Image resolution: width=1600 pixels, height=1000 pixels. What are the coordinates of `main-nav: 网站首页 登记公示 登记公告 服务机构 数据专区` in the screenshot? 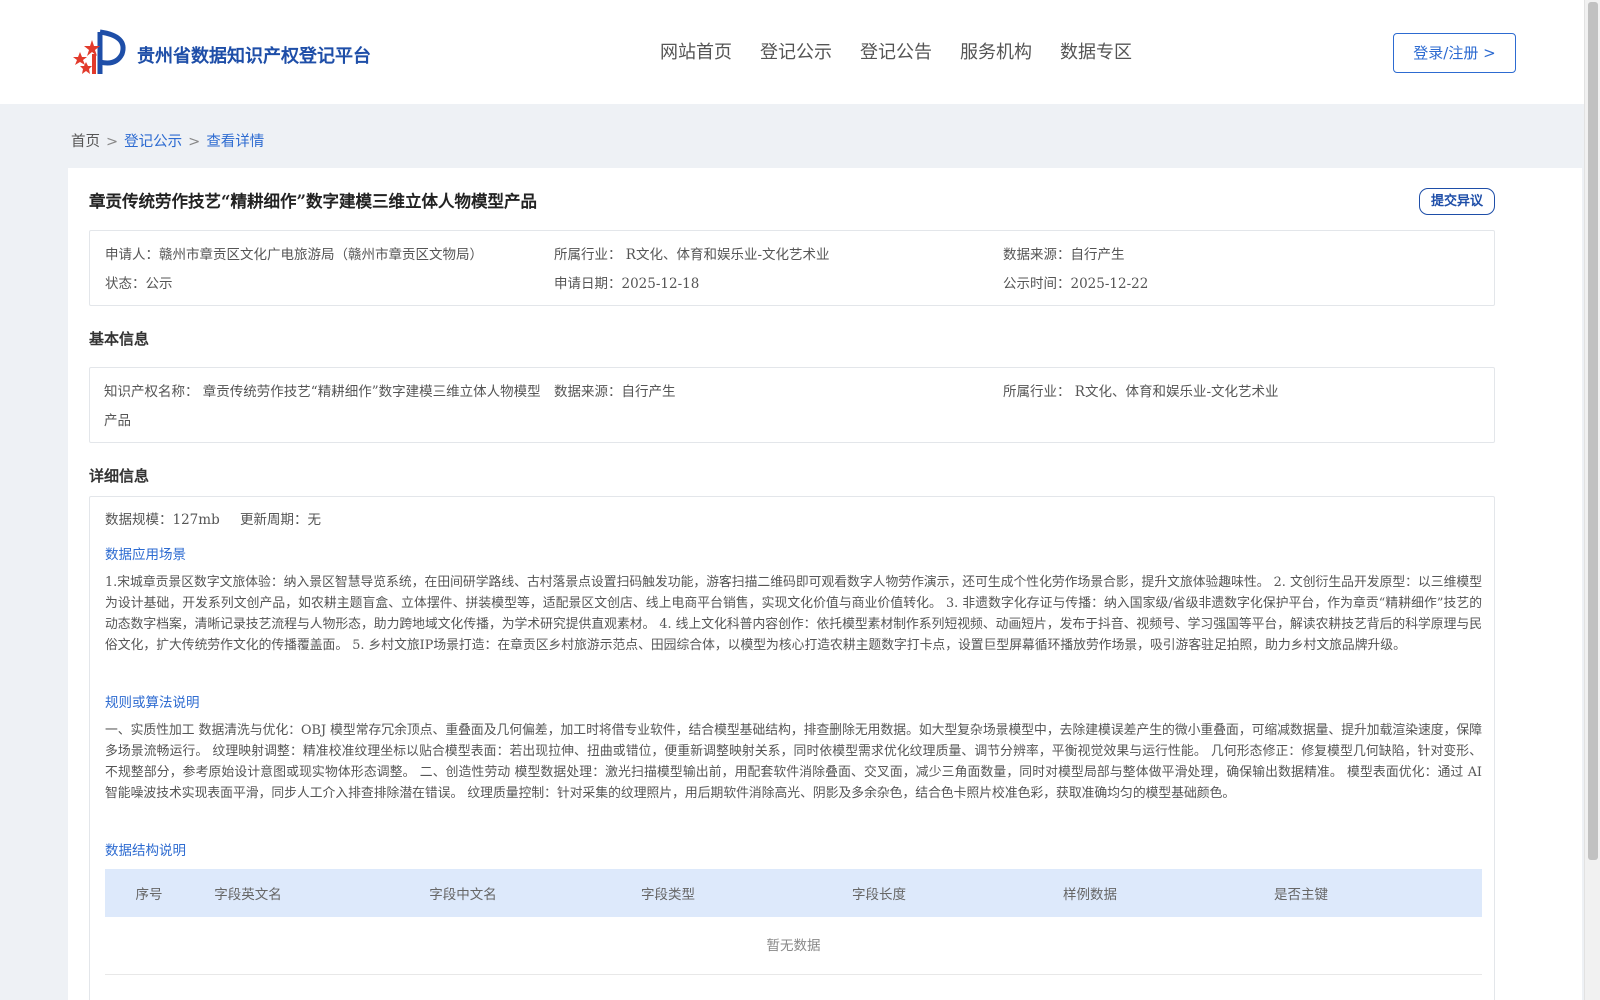 It's located at (910, 51).